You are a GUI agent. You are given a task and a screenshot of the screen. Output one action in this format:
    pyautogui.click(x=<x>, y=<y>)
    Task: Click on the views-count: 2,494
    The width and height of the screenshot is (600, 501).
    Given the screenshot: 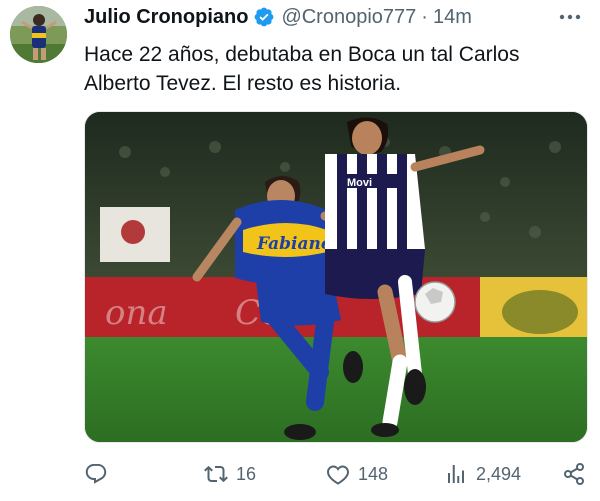 What is the action you would take?
    pyautogui.click(x=499, y=473)
    